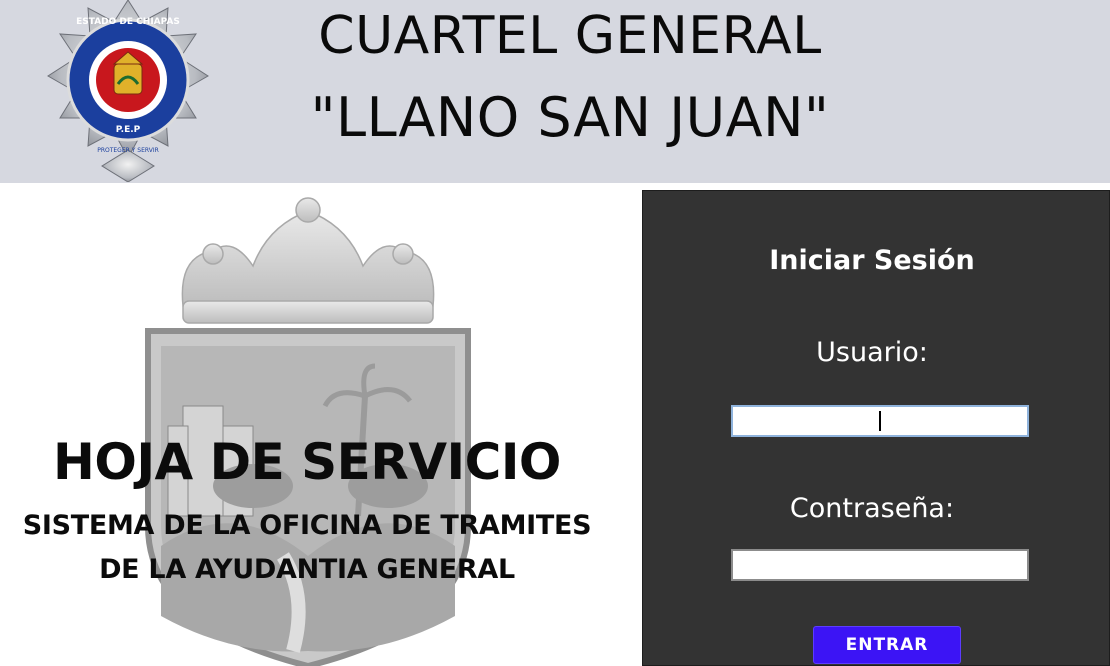  Describe the element at coordinates (570, 117) in the screenshot. I see `header-title-line2: "LLANO SAN JUAN"` at that location.